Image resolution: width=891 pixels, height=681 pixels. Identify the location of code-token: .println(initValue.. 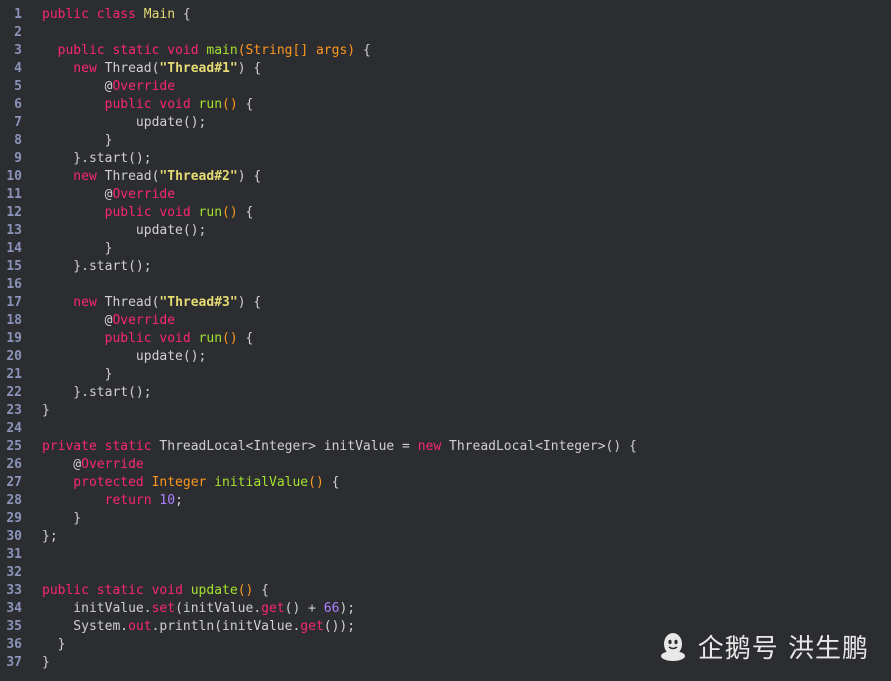
(226, 626).